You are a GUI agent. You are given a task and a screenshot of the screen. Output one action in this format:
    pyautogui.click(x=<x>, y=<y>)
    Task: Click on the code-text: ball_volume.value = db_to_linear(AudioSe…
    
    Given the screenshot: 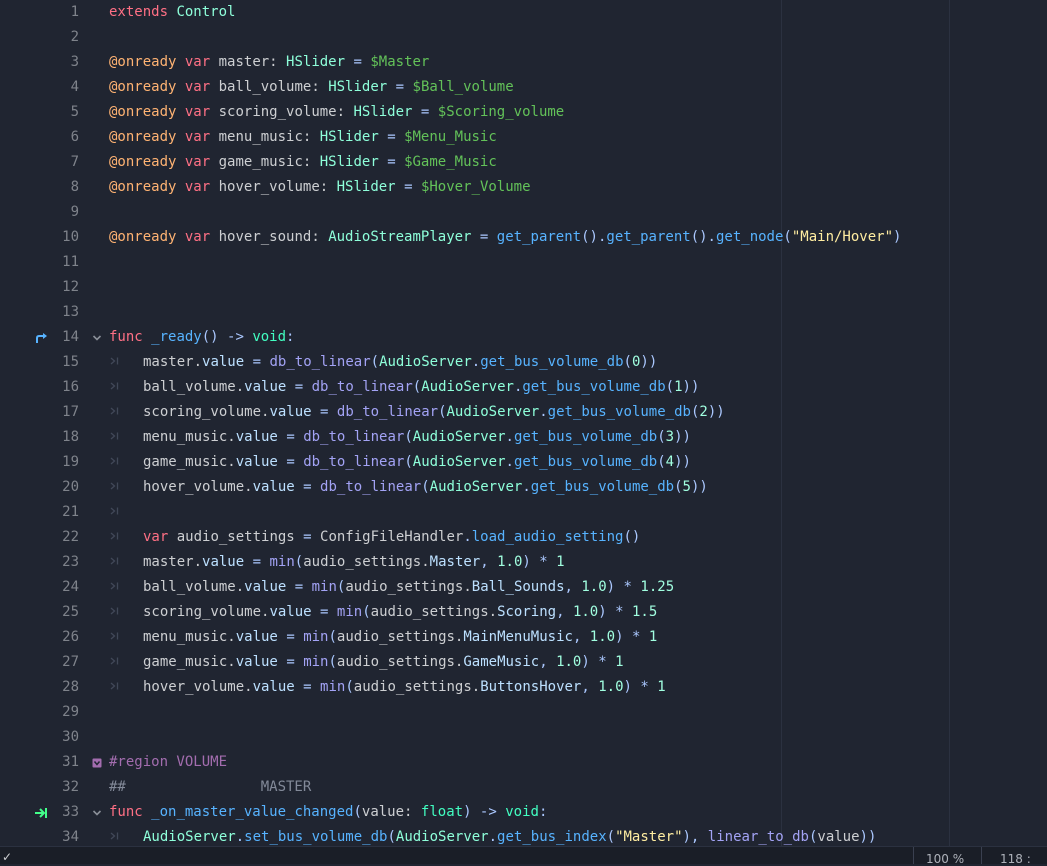 What is the action you would take?
    pyautogui.click(x=421, y=387)
    